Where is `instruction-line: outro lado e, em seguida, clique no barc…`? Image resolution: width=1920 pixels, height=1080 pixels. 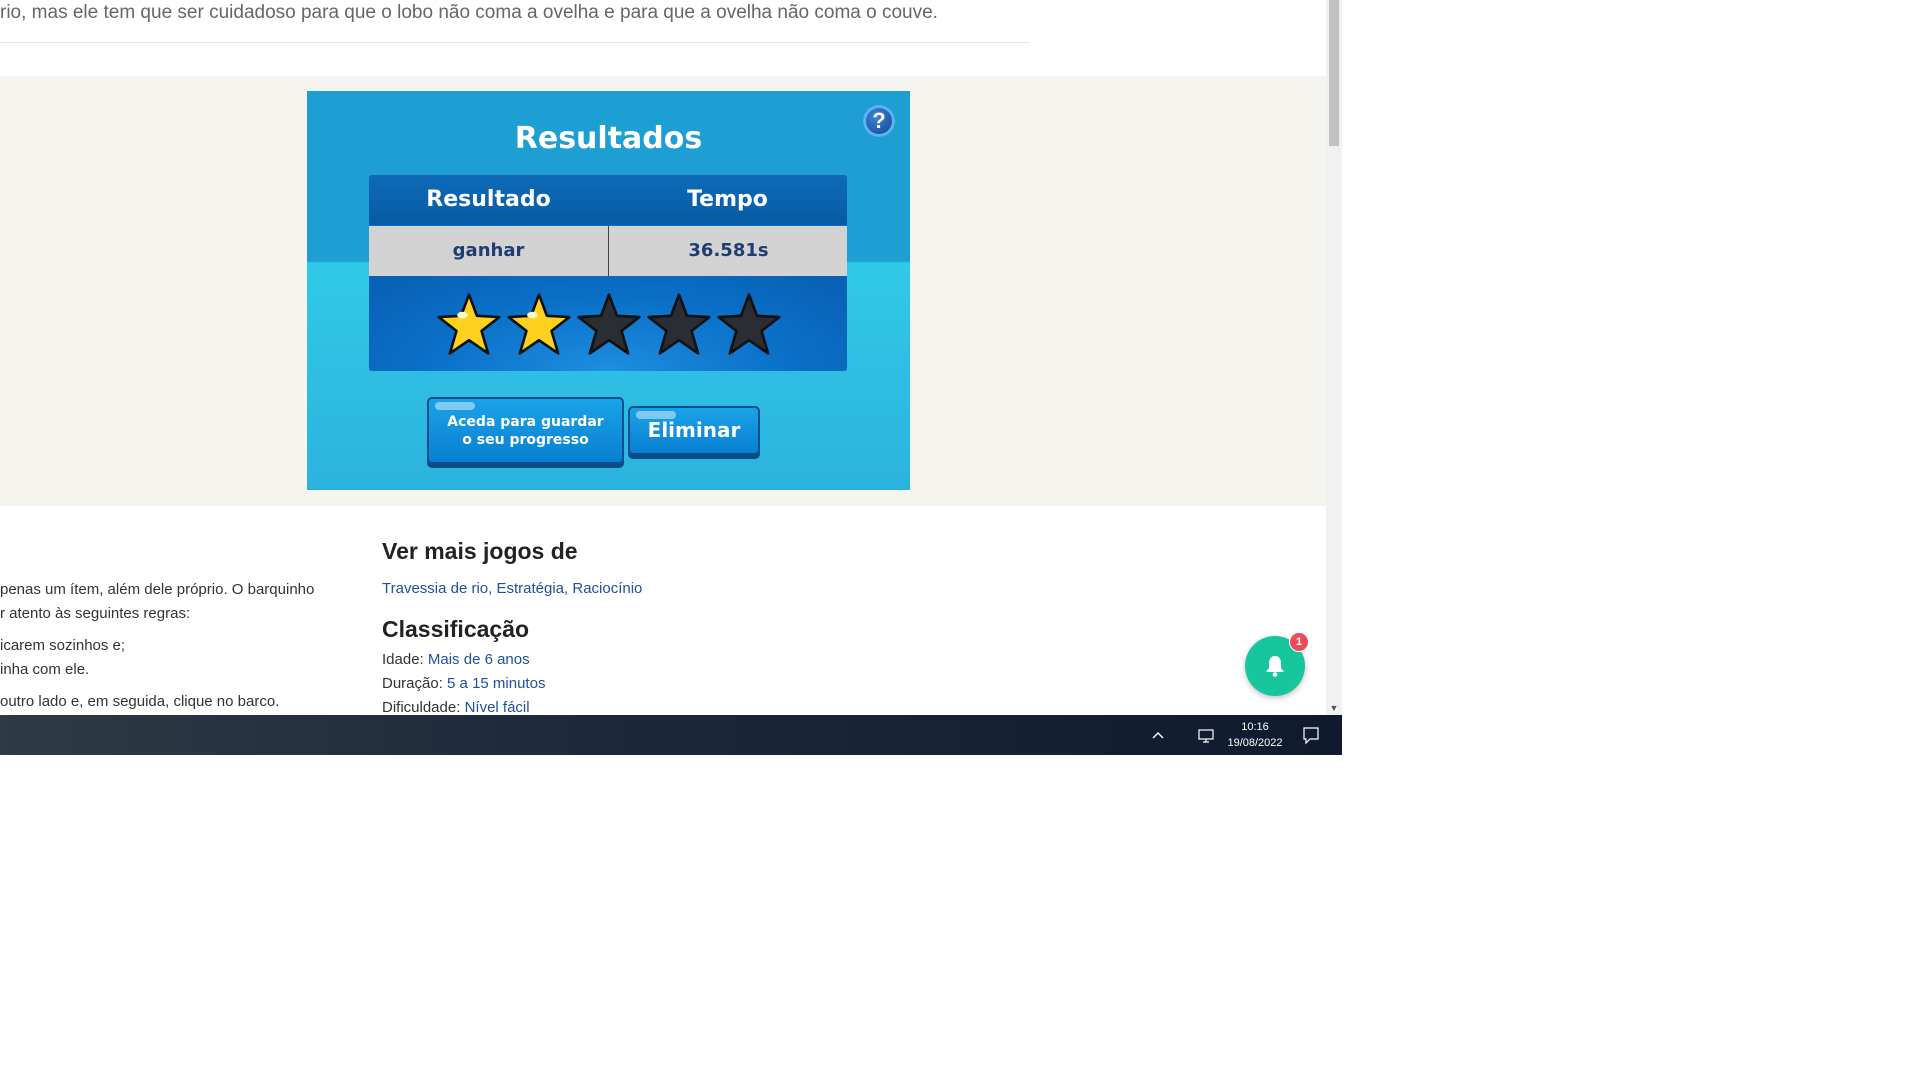
instruction-line: outro lado e, em seguida, clique no barc… is located at coordinates (140, 701).